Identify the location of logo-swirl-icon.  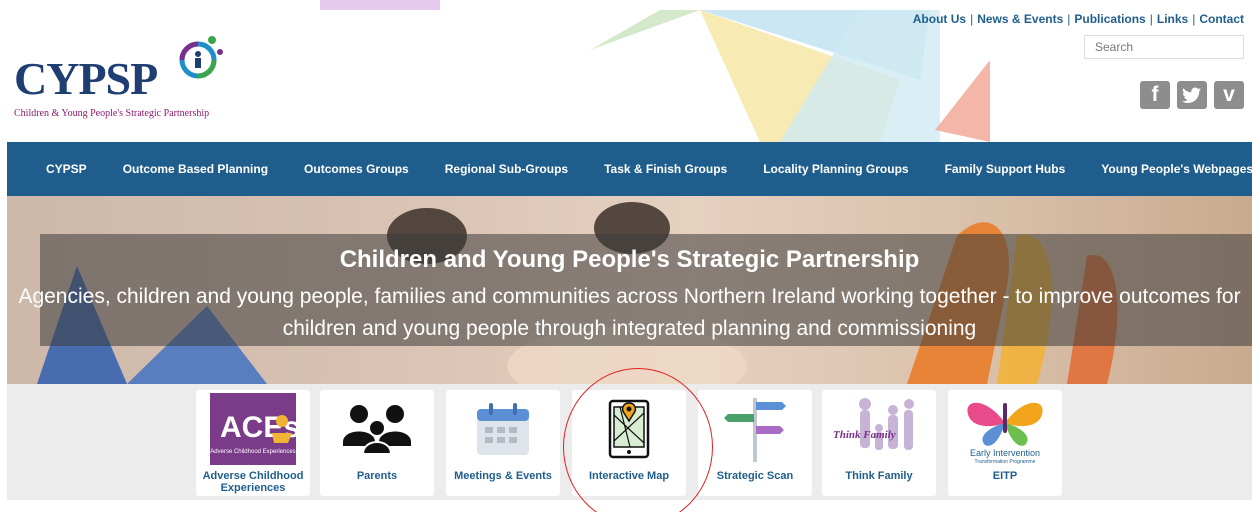
(201, 57).